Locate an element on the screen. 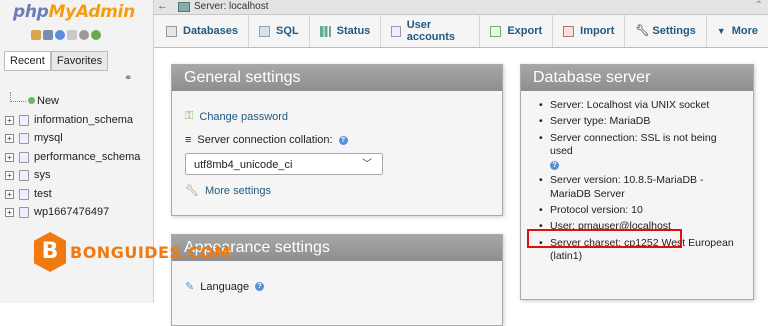  sql-query-icon is located at coordinates (48, 35).